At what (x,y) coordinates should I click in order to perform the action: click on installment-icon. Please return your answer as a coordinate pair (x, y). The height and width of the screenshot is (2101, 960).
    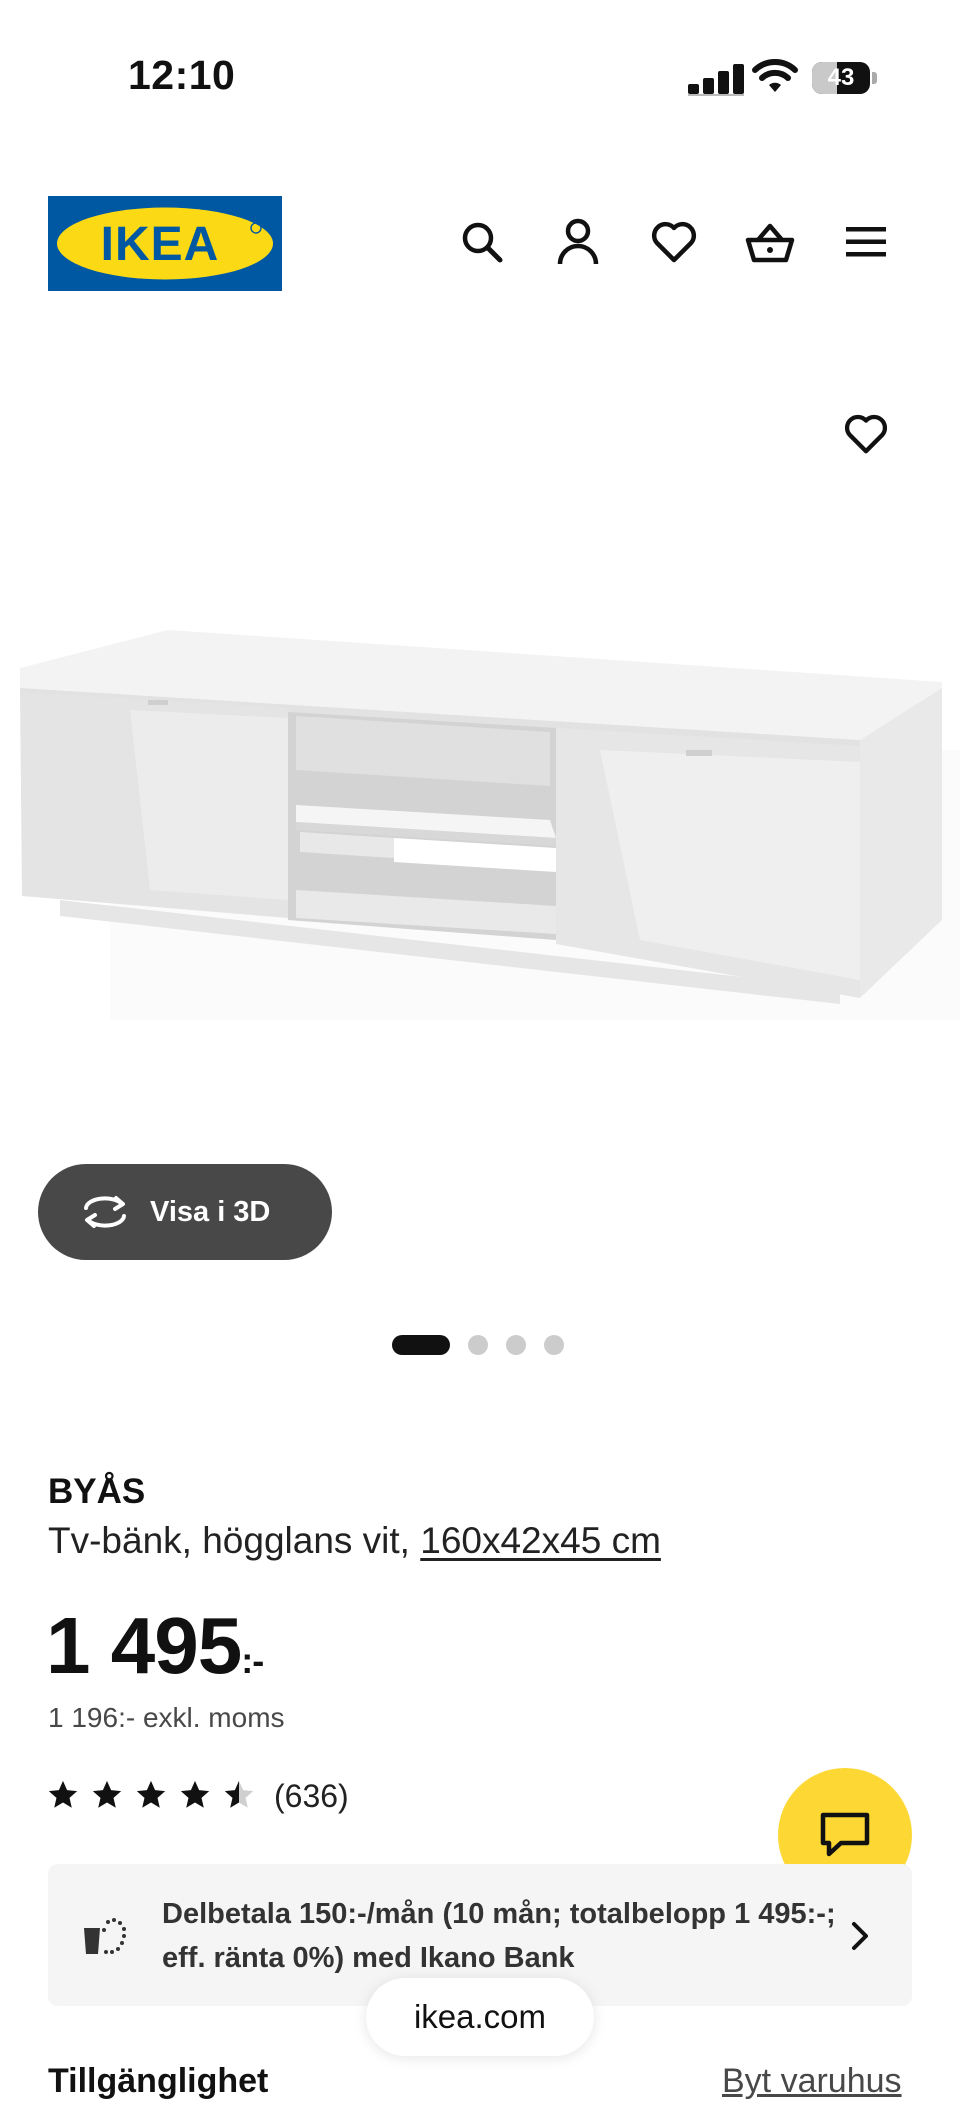
    Looking at the image, I should click on (105, 1936).